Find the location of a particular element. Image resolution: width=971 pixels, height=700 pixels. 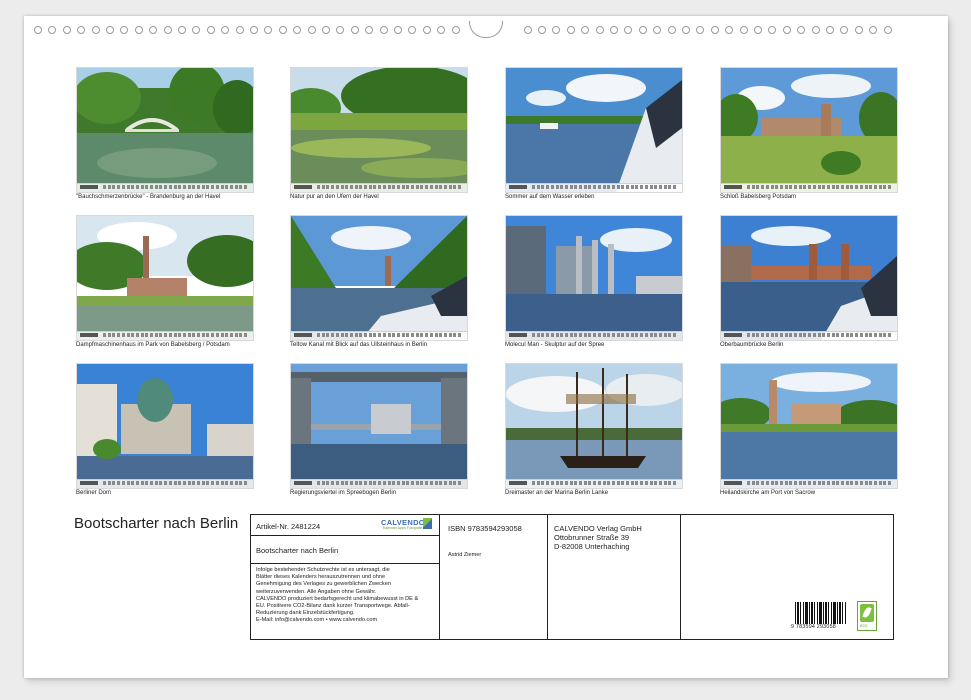

photo-heilandskirche is located at coordinates (809, 426).